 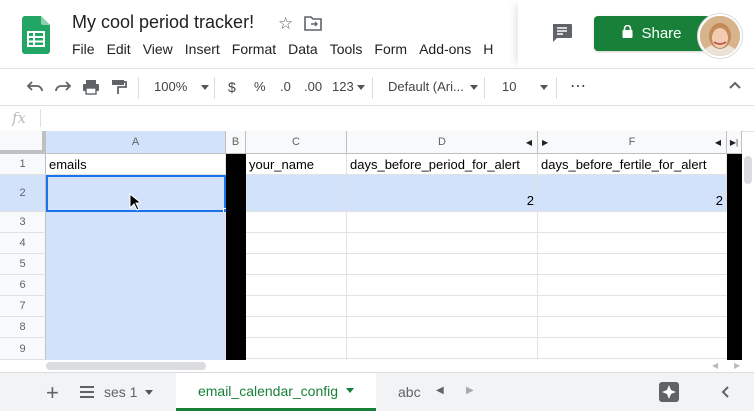 I want to click on row-header-2: 2, so click(x=23, y=193).